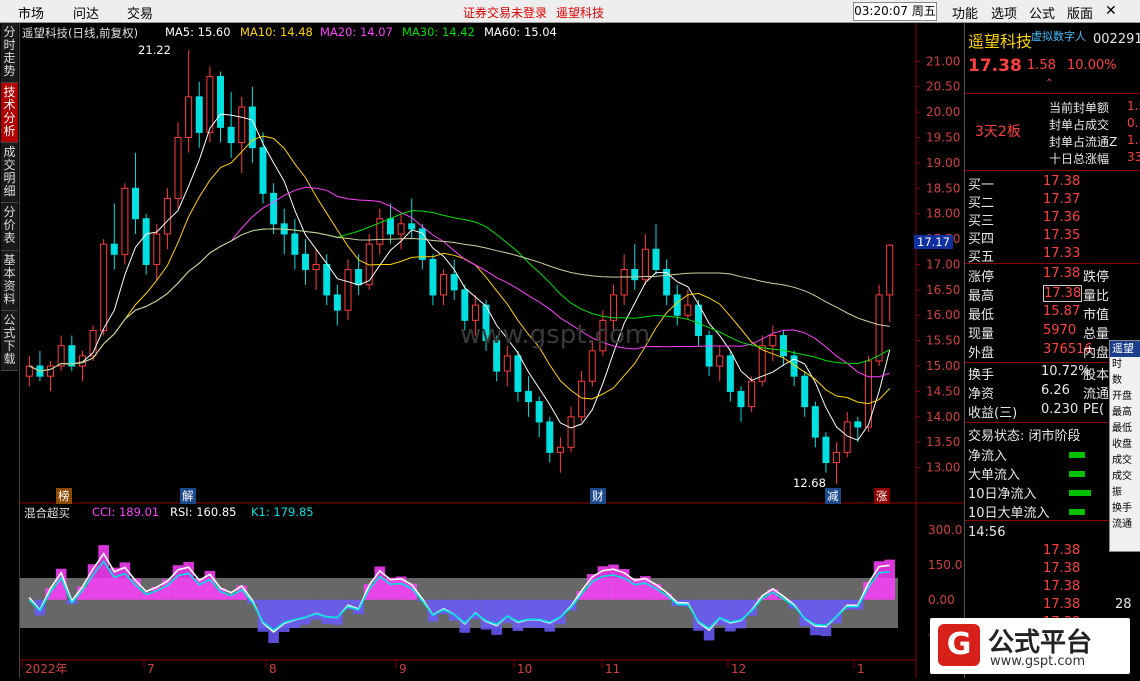 This screenshot has width=1140, height=681. I want to click on menu-formula: 公式, so click(1042, 12).